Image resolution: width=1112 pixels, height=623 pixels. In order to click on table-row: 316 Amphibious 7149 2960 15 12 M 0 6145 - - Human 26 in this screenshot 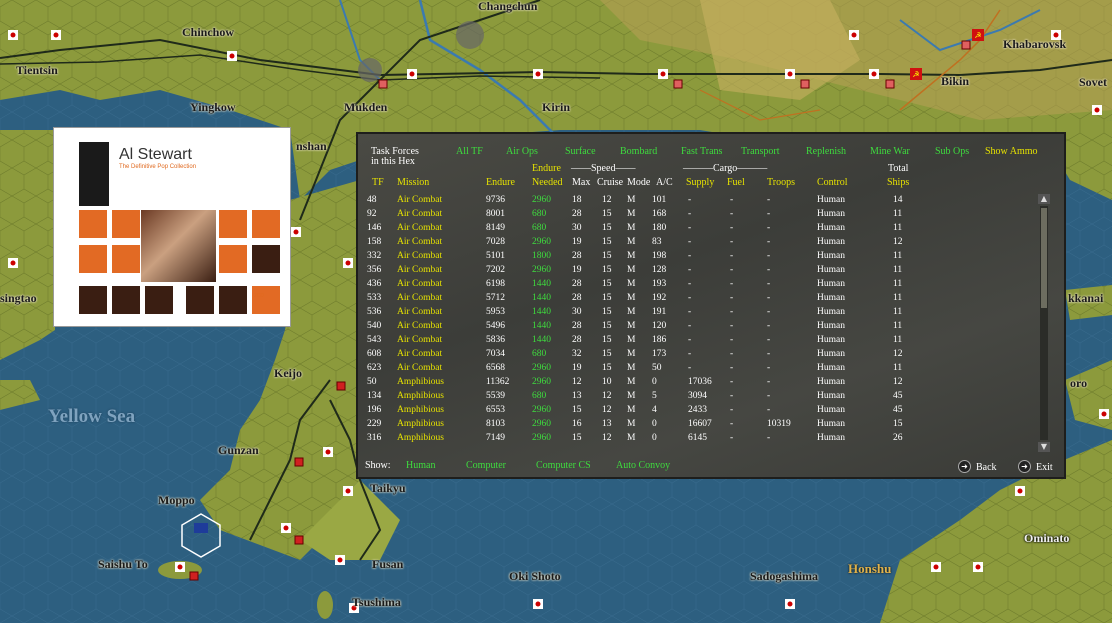, I will do `click(694, 440)`.